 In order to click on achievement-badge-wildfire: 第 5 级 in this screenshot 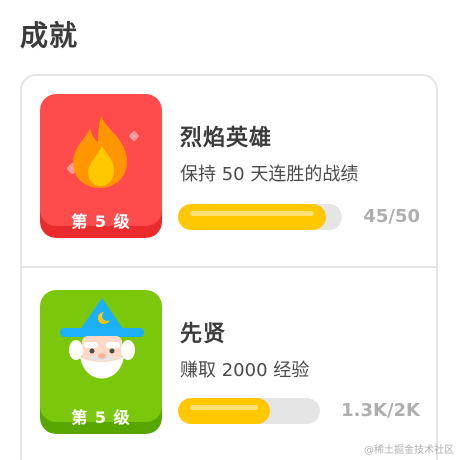, I will do `click(101, 166)`.